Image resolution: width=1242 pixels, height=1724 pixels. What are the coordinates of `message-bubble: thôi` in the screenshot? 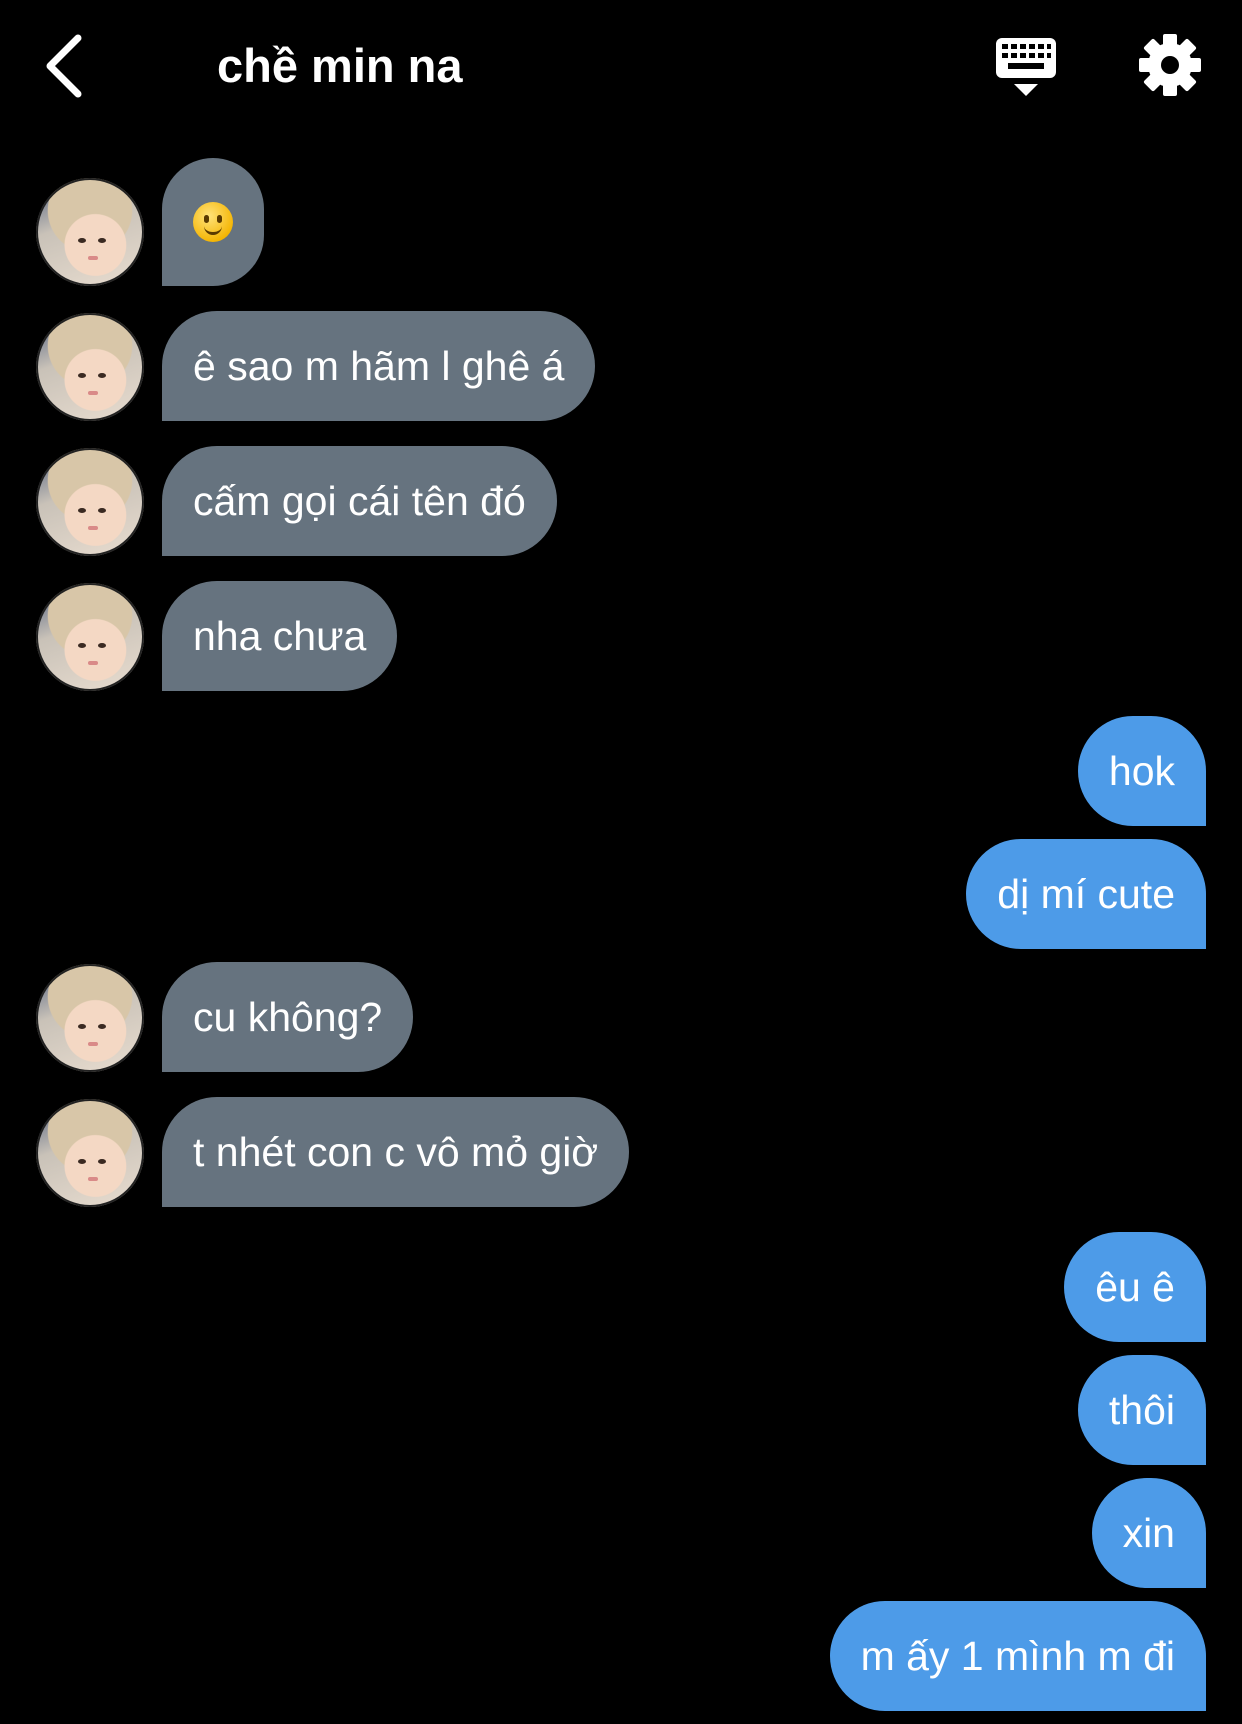 It's located at (1141, 1410).